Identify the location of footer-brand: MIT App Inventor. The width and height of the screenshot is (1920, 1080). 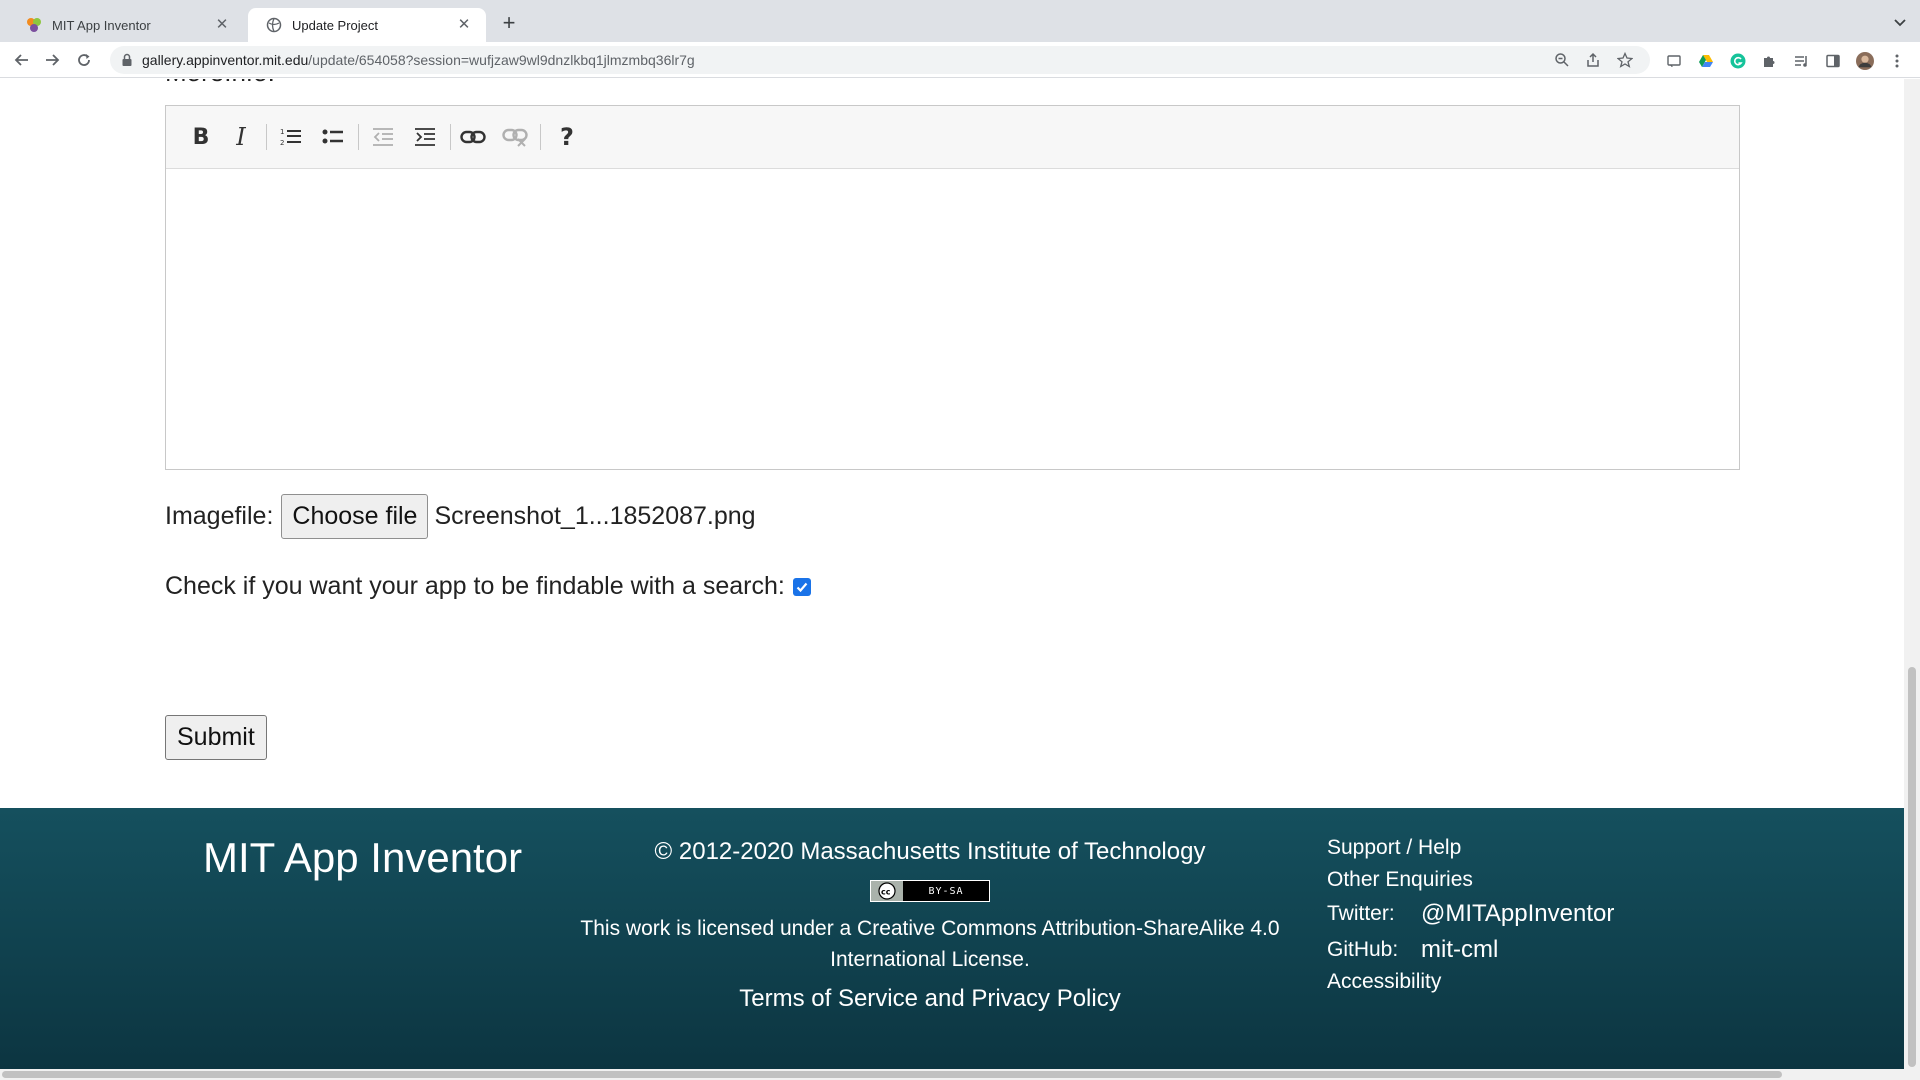
(362, 858).